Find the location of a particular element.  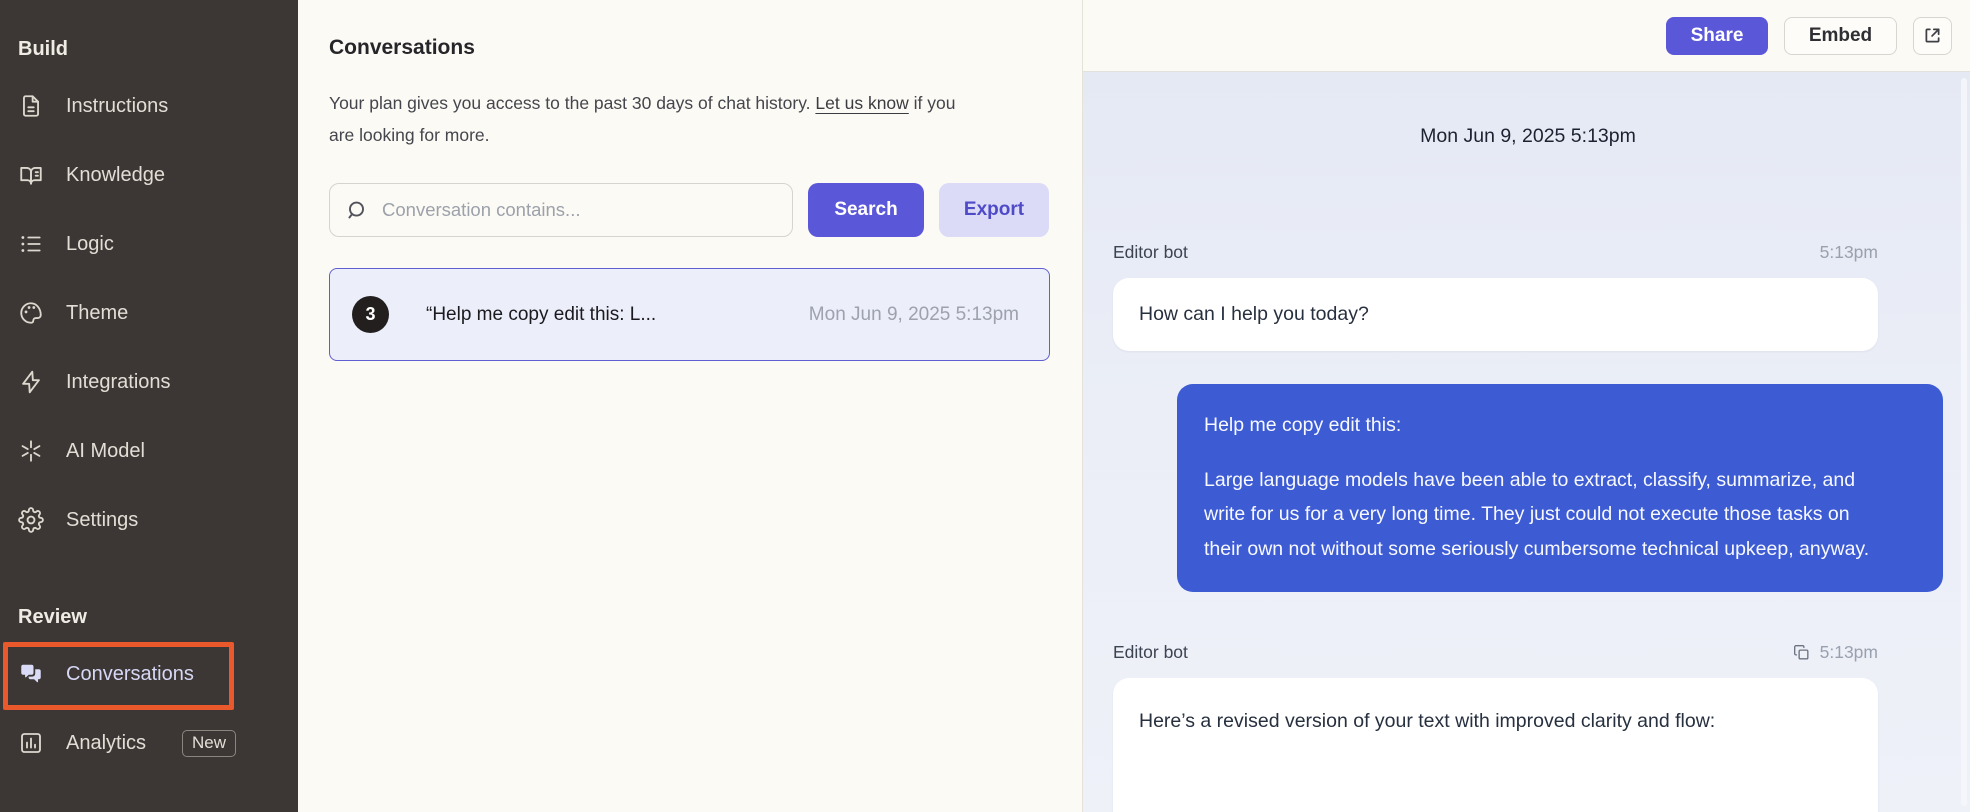

open-in-new-tab-button is located at coordinates (1932, 35).